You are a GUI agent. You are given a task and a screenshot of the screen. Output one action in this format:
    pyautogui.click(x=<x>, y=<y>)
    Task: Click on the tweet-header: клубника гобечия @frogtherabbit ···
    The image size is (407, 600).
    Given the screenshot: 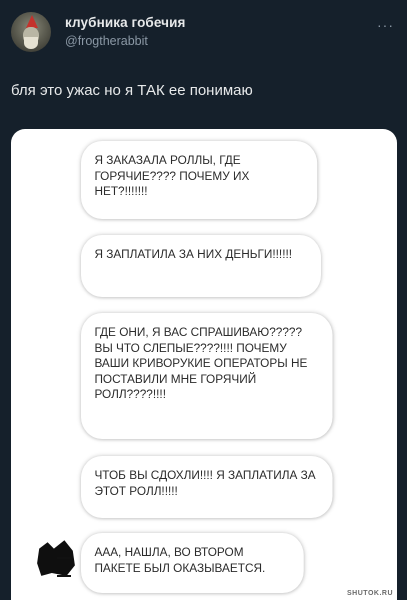 What is the action you would take?
    pyautogui.click(x=203, y=34)
    